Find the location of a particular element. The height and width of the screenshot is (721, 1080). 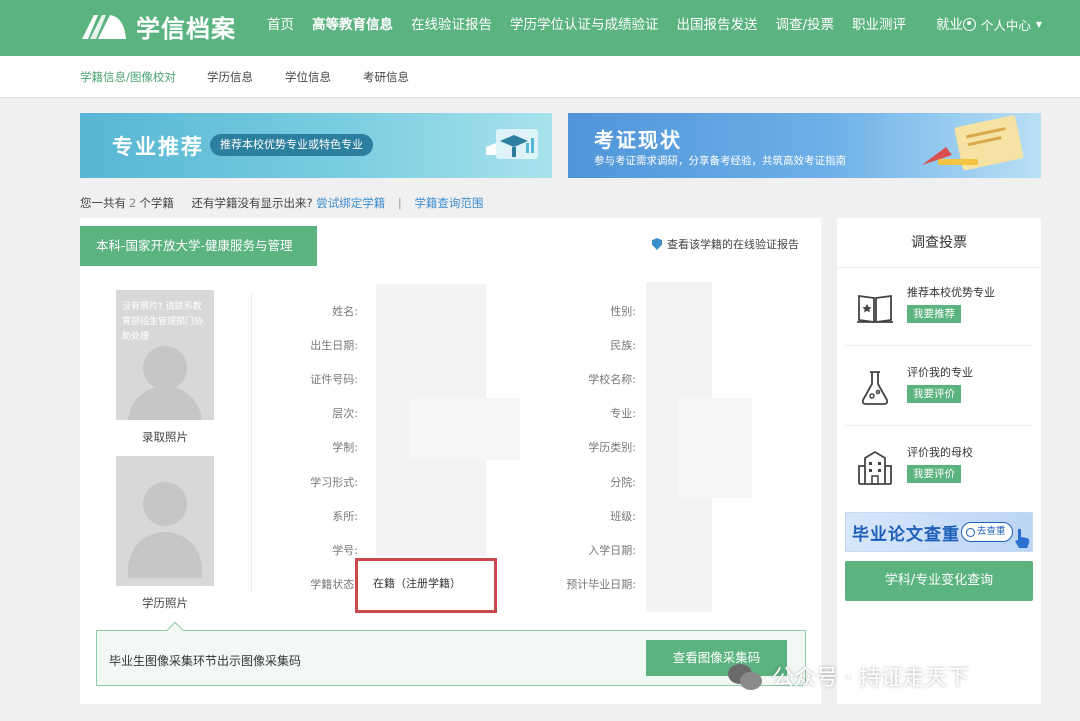

user-center-label: 个人中心 is located at coordinates (1005, 25).